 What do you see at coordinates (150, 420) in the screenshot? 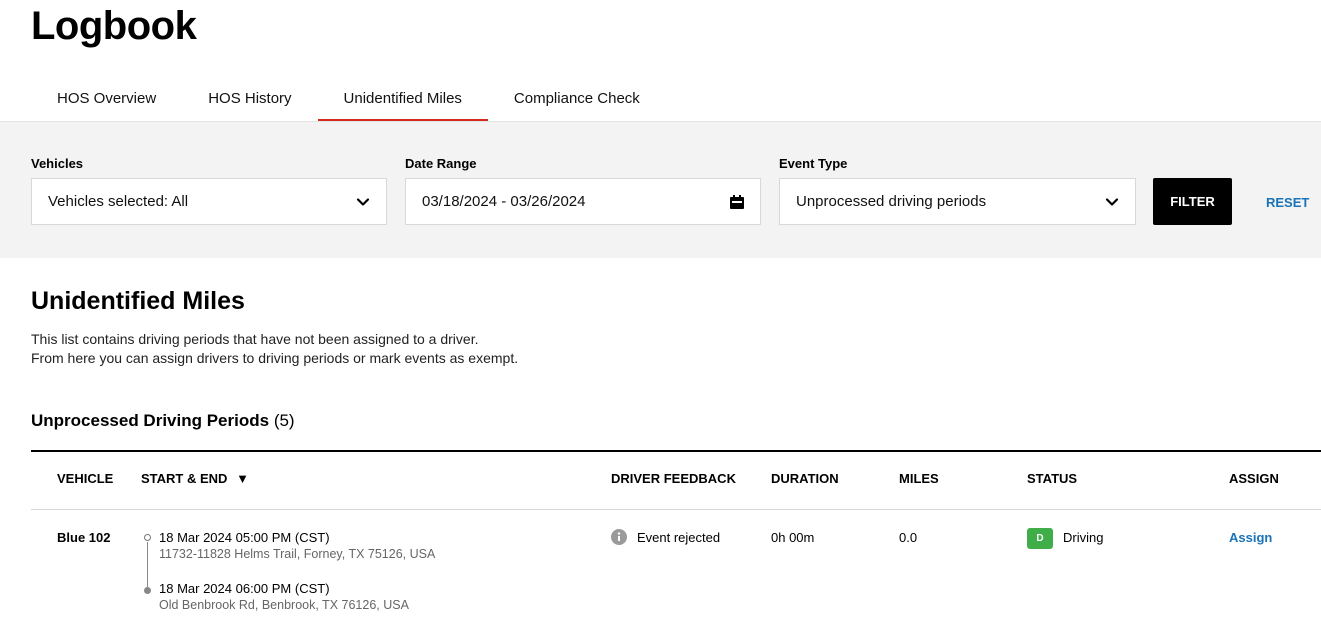
I see `list-subtitle-text: Unprocessed Driving Periods` at bounding box center [150, 420].